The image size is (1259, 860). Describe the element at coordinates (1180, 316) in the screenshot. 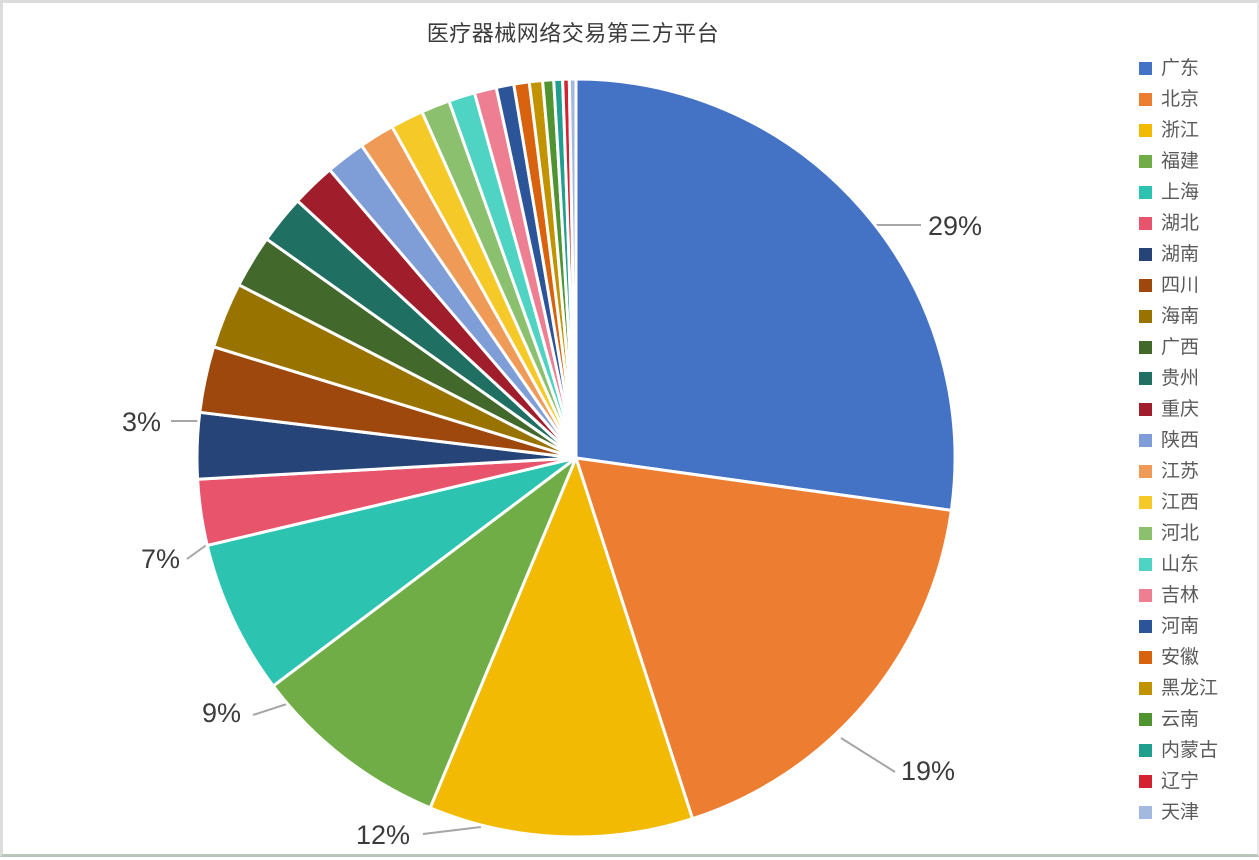

I see `legend-item-label: 海南` at that location.